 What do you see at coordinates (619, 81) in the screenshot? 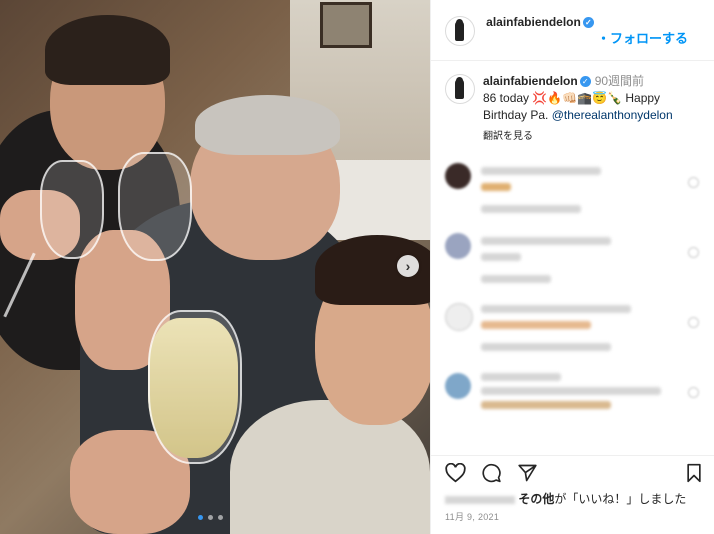
I see `caption-time: 90週間前` at bounding box center [619, 81].